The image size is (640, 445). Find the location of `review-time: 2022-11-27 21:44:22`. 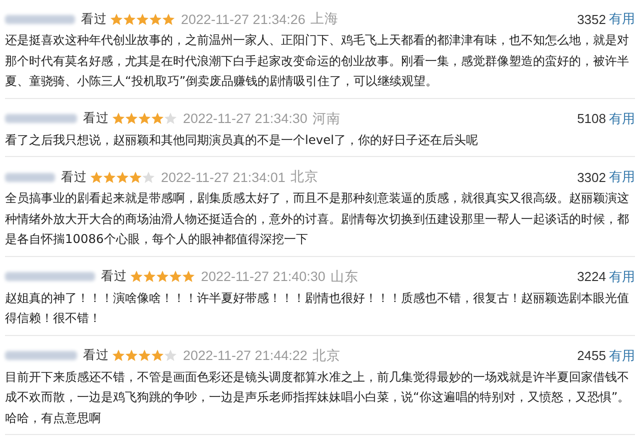

review-time: 2022-11-27 21:44:22 is located at coordinates (245, 355).